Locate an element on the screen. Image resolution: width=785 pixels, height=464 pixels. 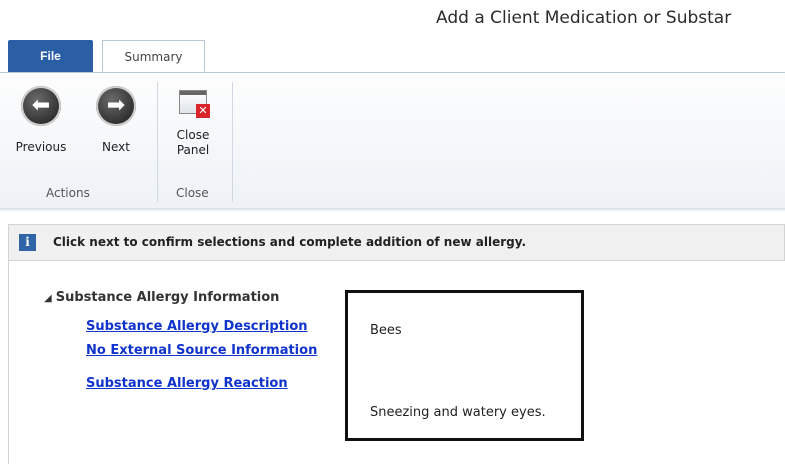
close-panel-button: ✕ Close Panel is located at coordinates (193, 122).